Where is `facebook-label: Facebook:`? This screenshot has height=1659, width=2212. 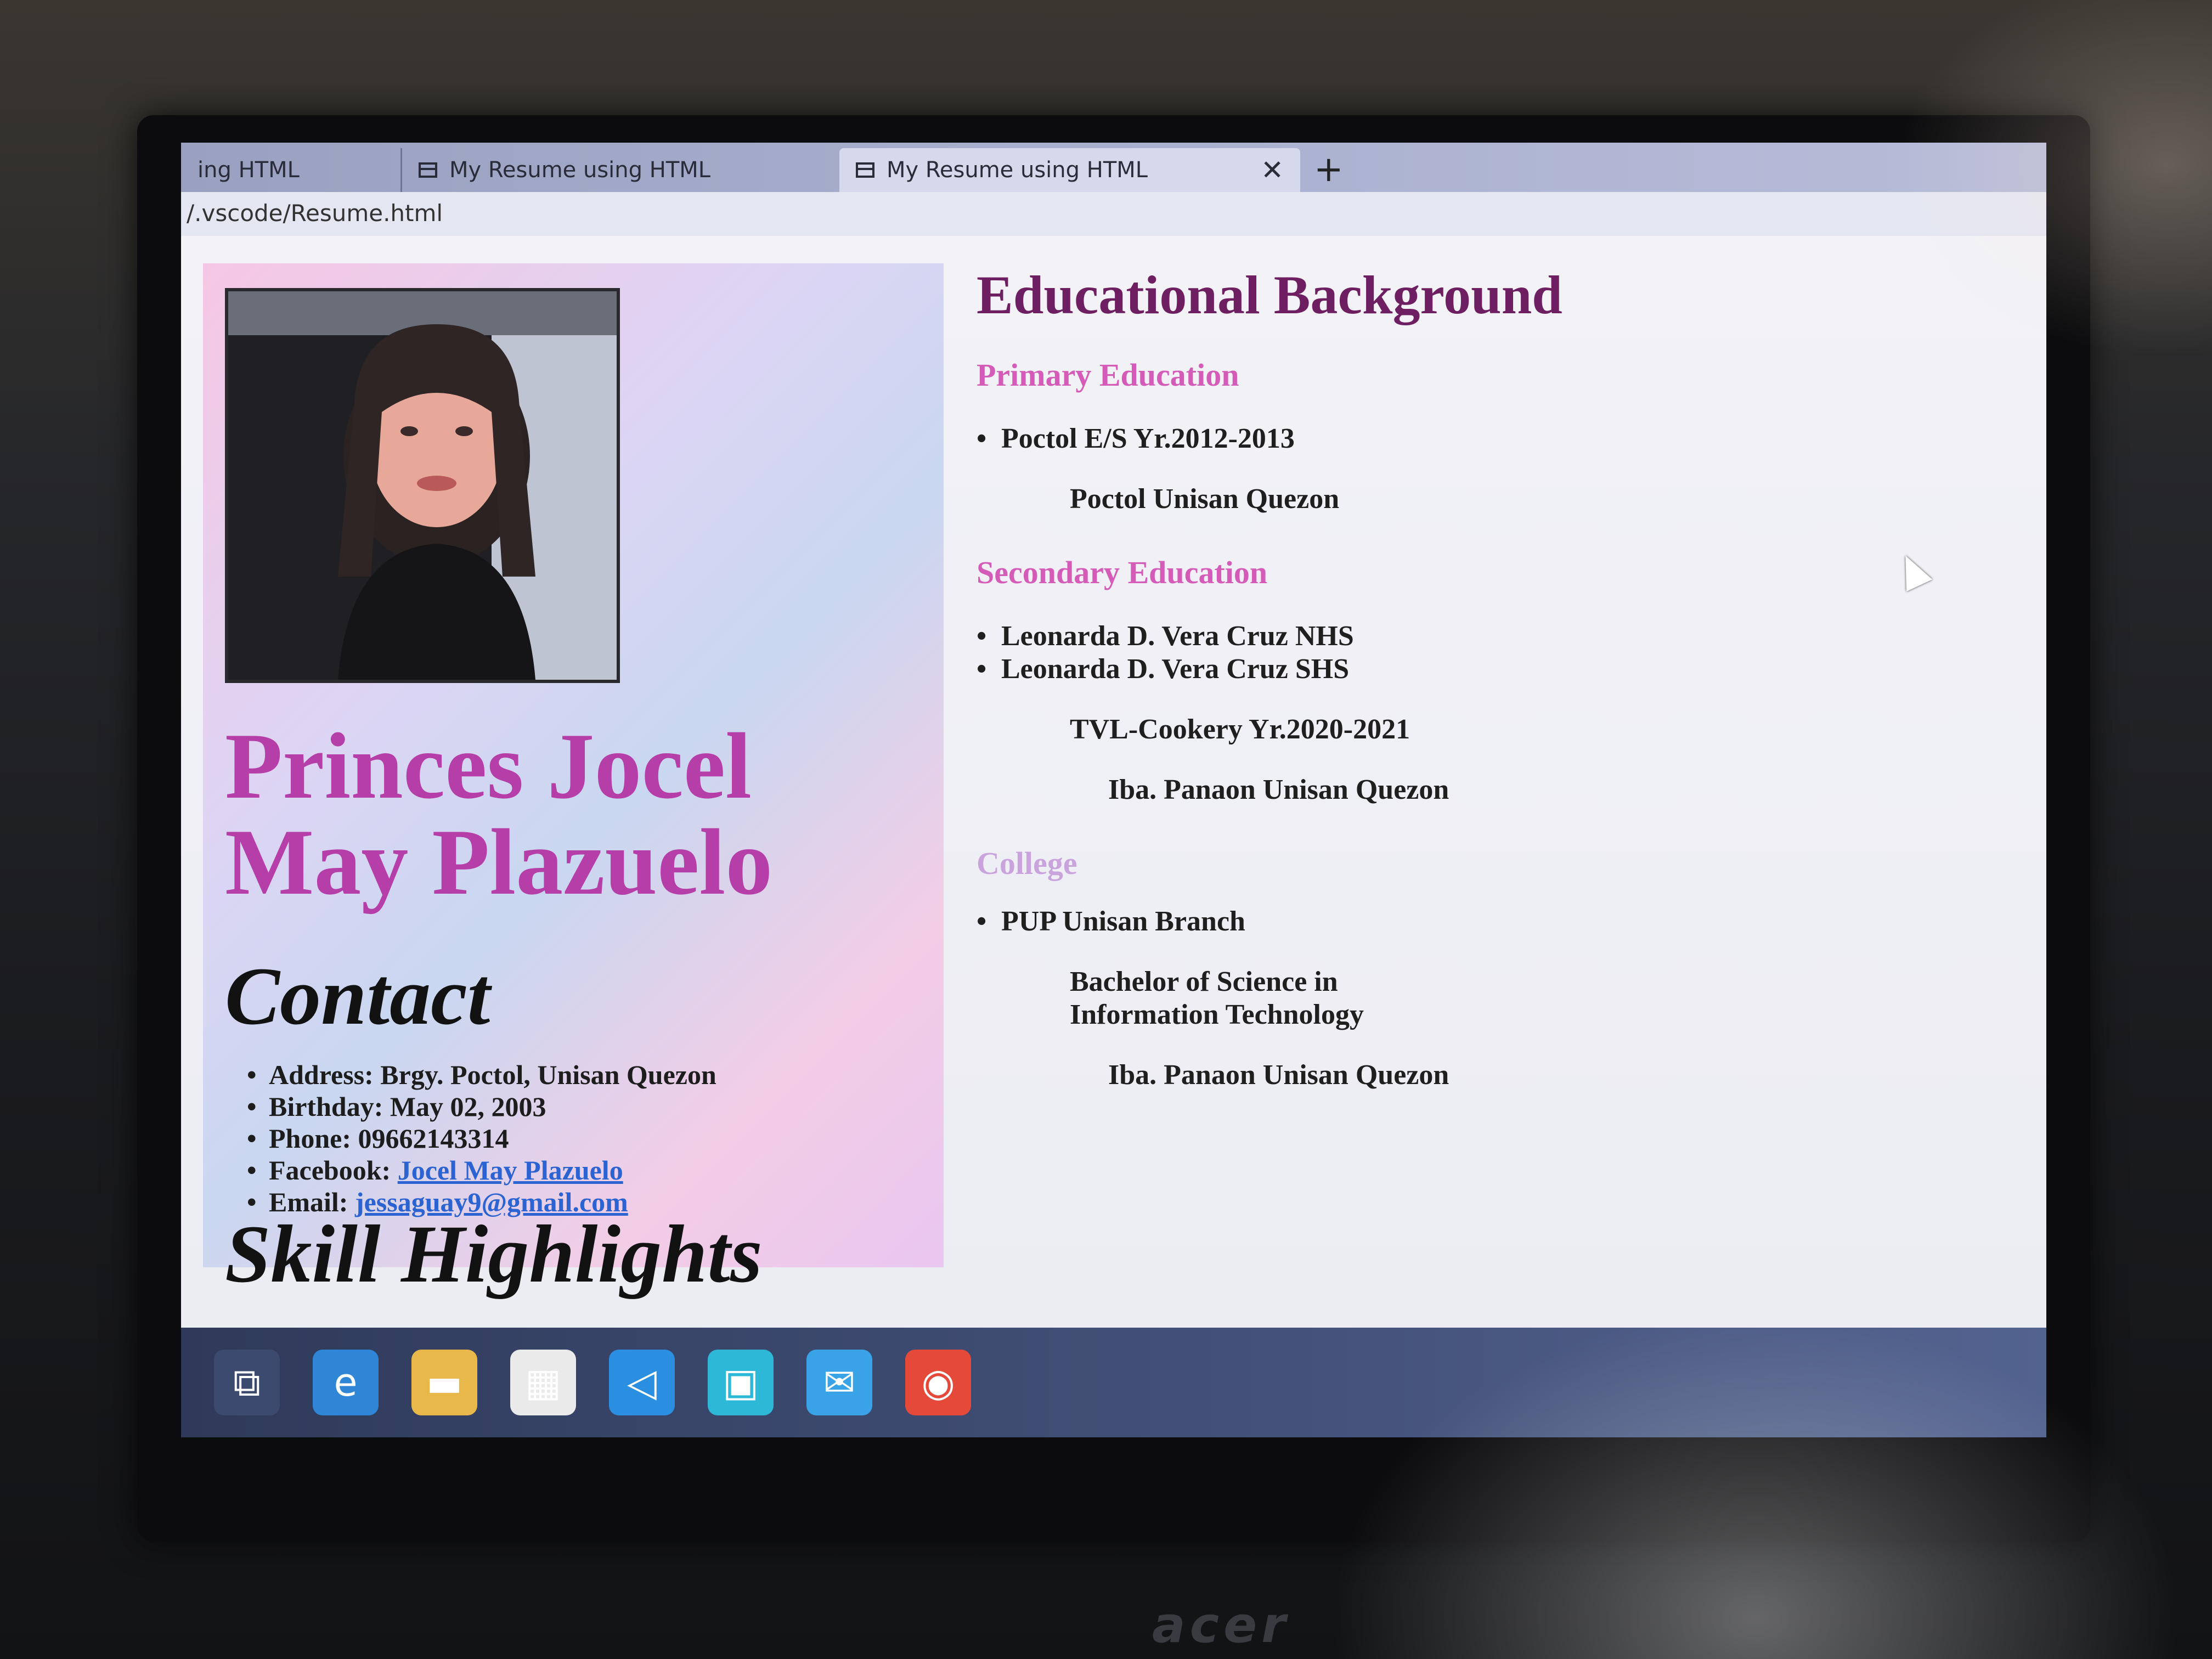 facebook-label: Facebook: is located at coordinates (333, 1170).